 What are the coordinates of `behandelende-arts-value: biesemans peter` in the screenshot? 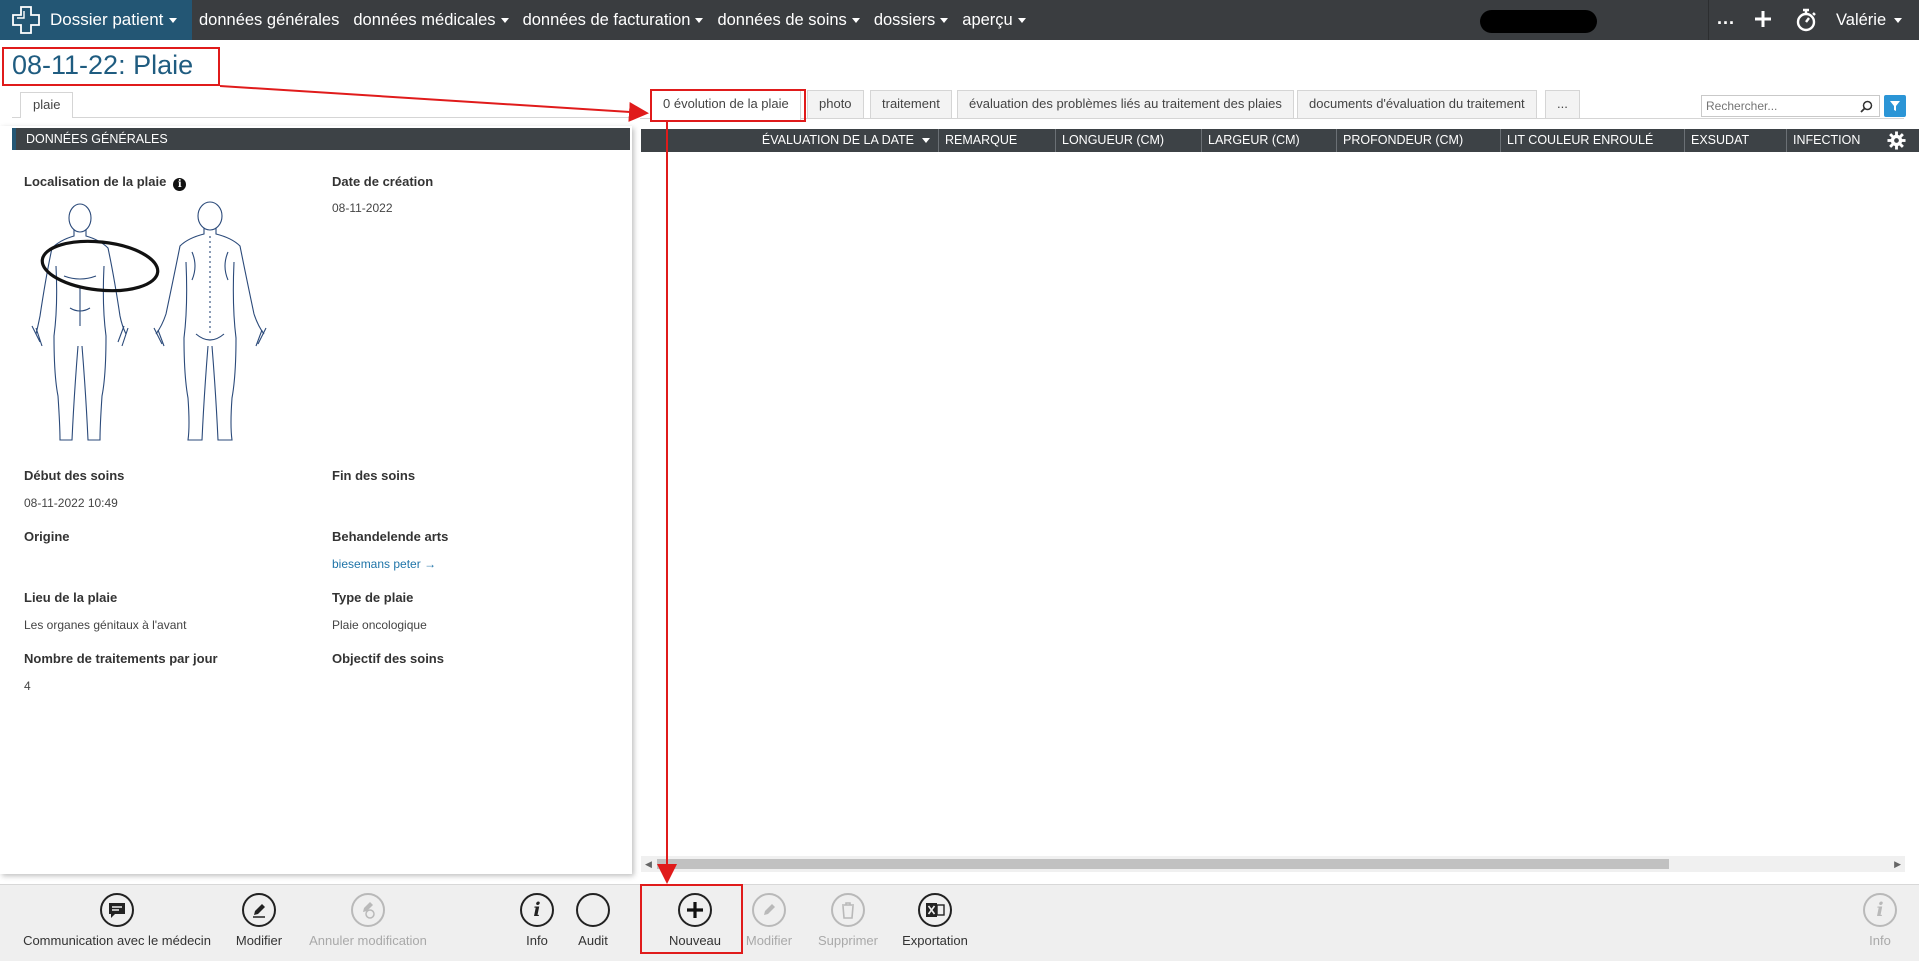 It's located at (376, 564).